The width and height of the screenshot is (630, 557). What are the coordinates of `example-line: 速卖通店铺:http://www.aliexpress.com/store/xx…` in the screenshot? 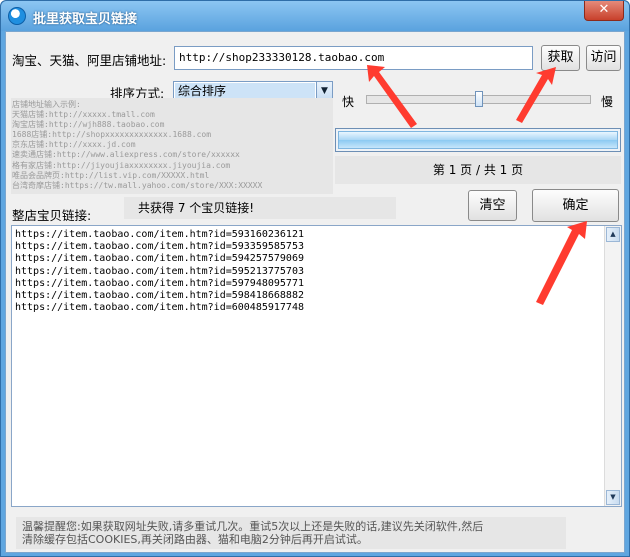 It's located at (126, 155).